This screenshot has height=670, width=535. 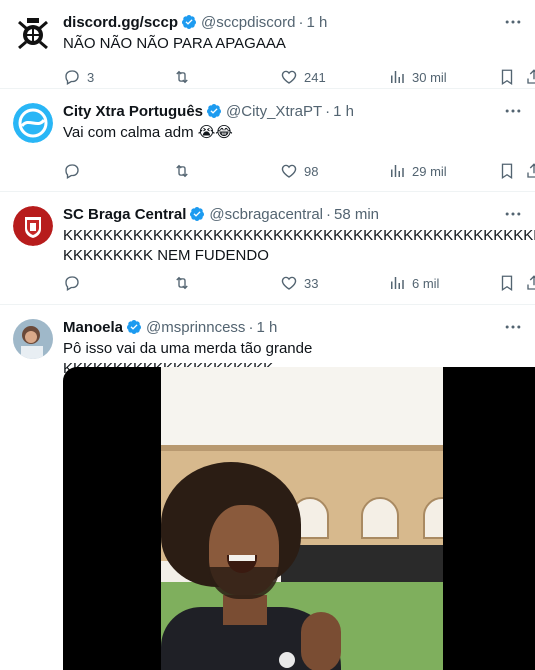 What do you see at coordinates (356, 214) in the screenshot?
I see `timestamp: 58 min` at bounding box center [356, 214].